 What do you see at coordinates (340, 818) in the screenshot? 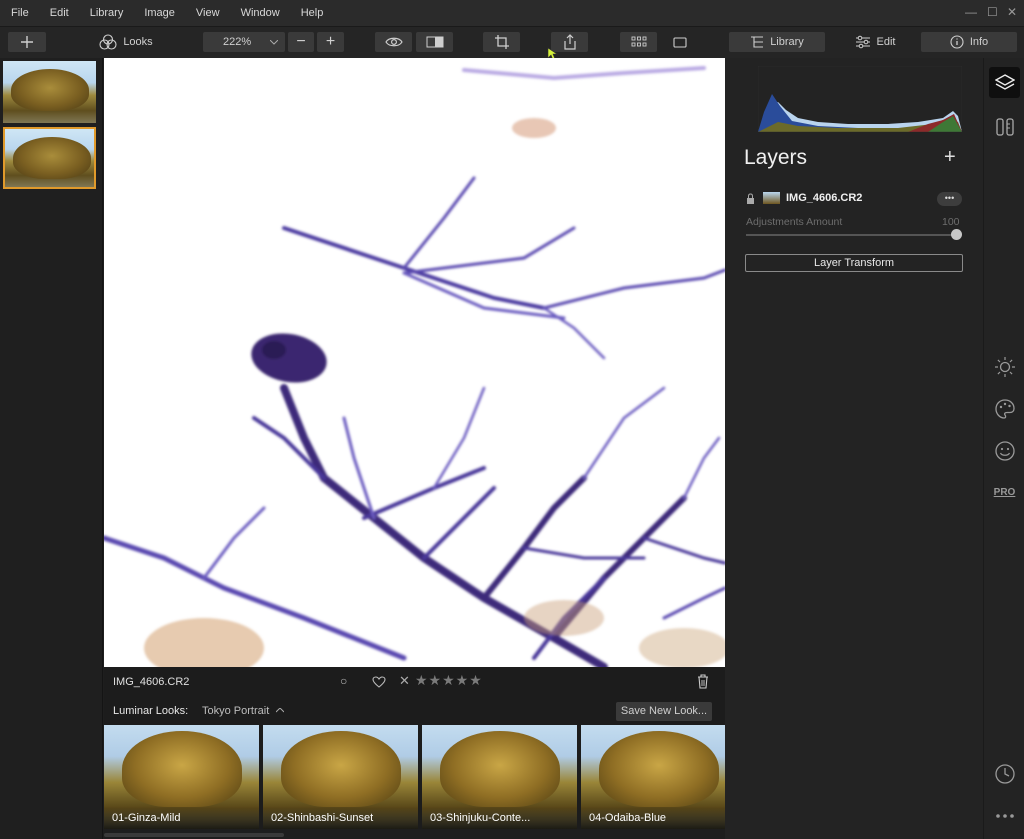
I see `look-label: 02-Shinbashi-Sunset` at bounding box center [340, 818].